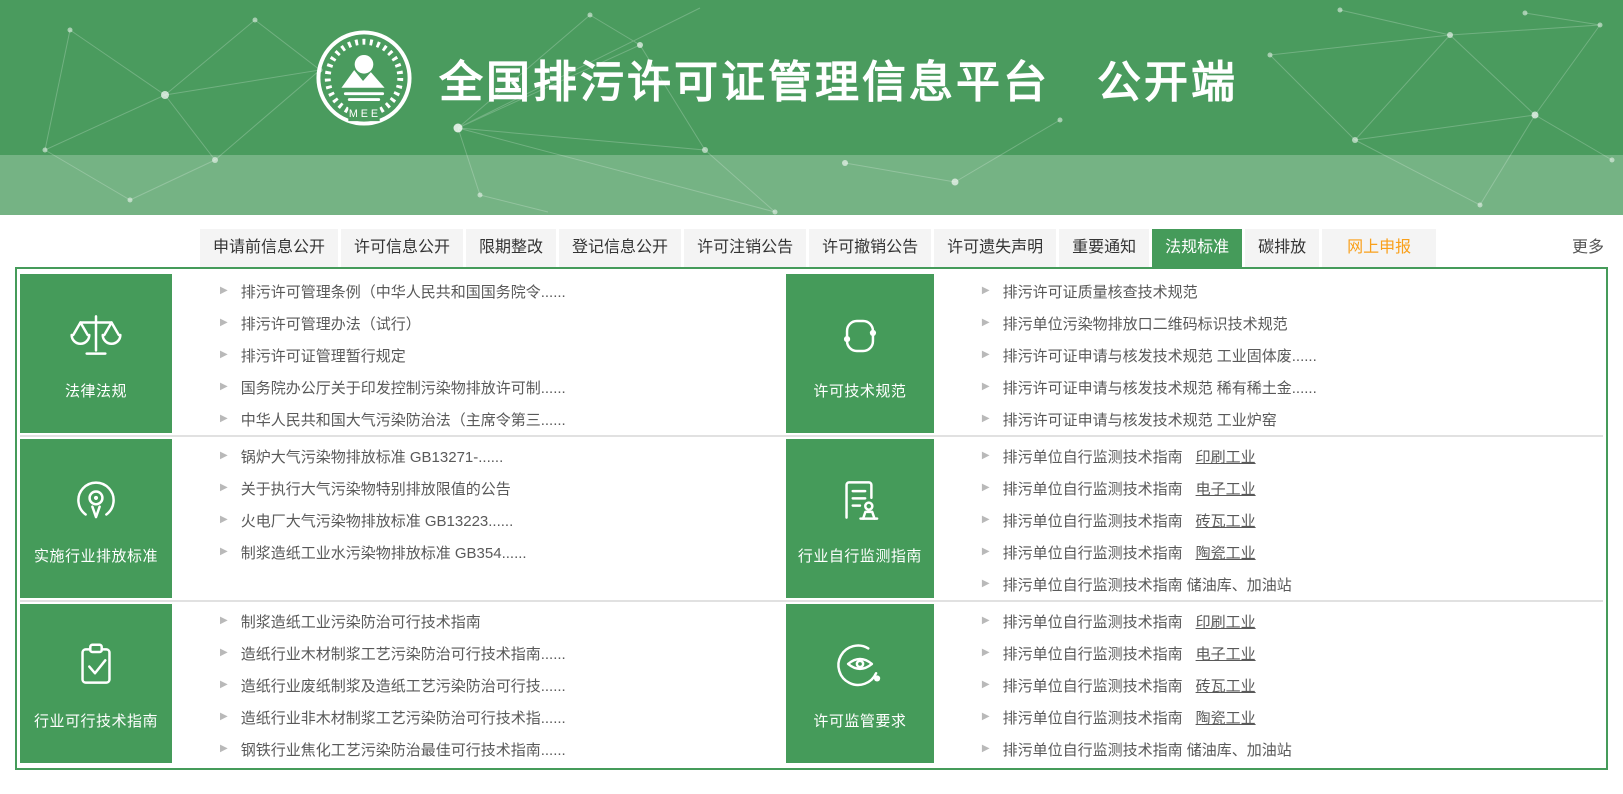 The height and width of the screenshot is (794, 1623). Describe the element at coordinates (860, 391) in the screenshot. I see `category-title: 许可技术规范` at that location.